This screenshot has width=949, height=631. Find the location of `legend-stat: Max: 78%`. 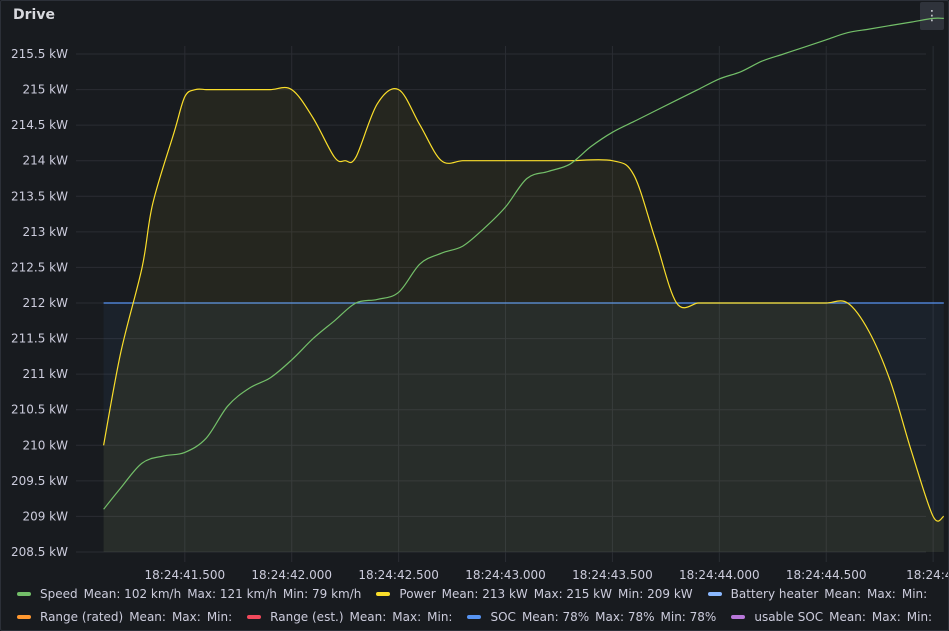

legend-stat: Max: 78% is located at coordinates (625, 617).